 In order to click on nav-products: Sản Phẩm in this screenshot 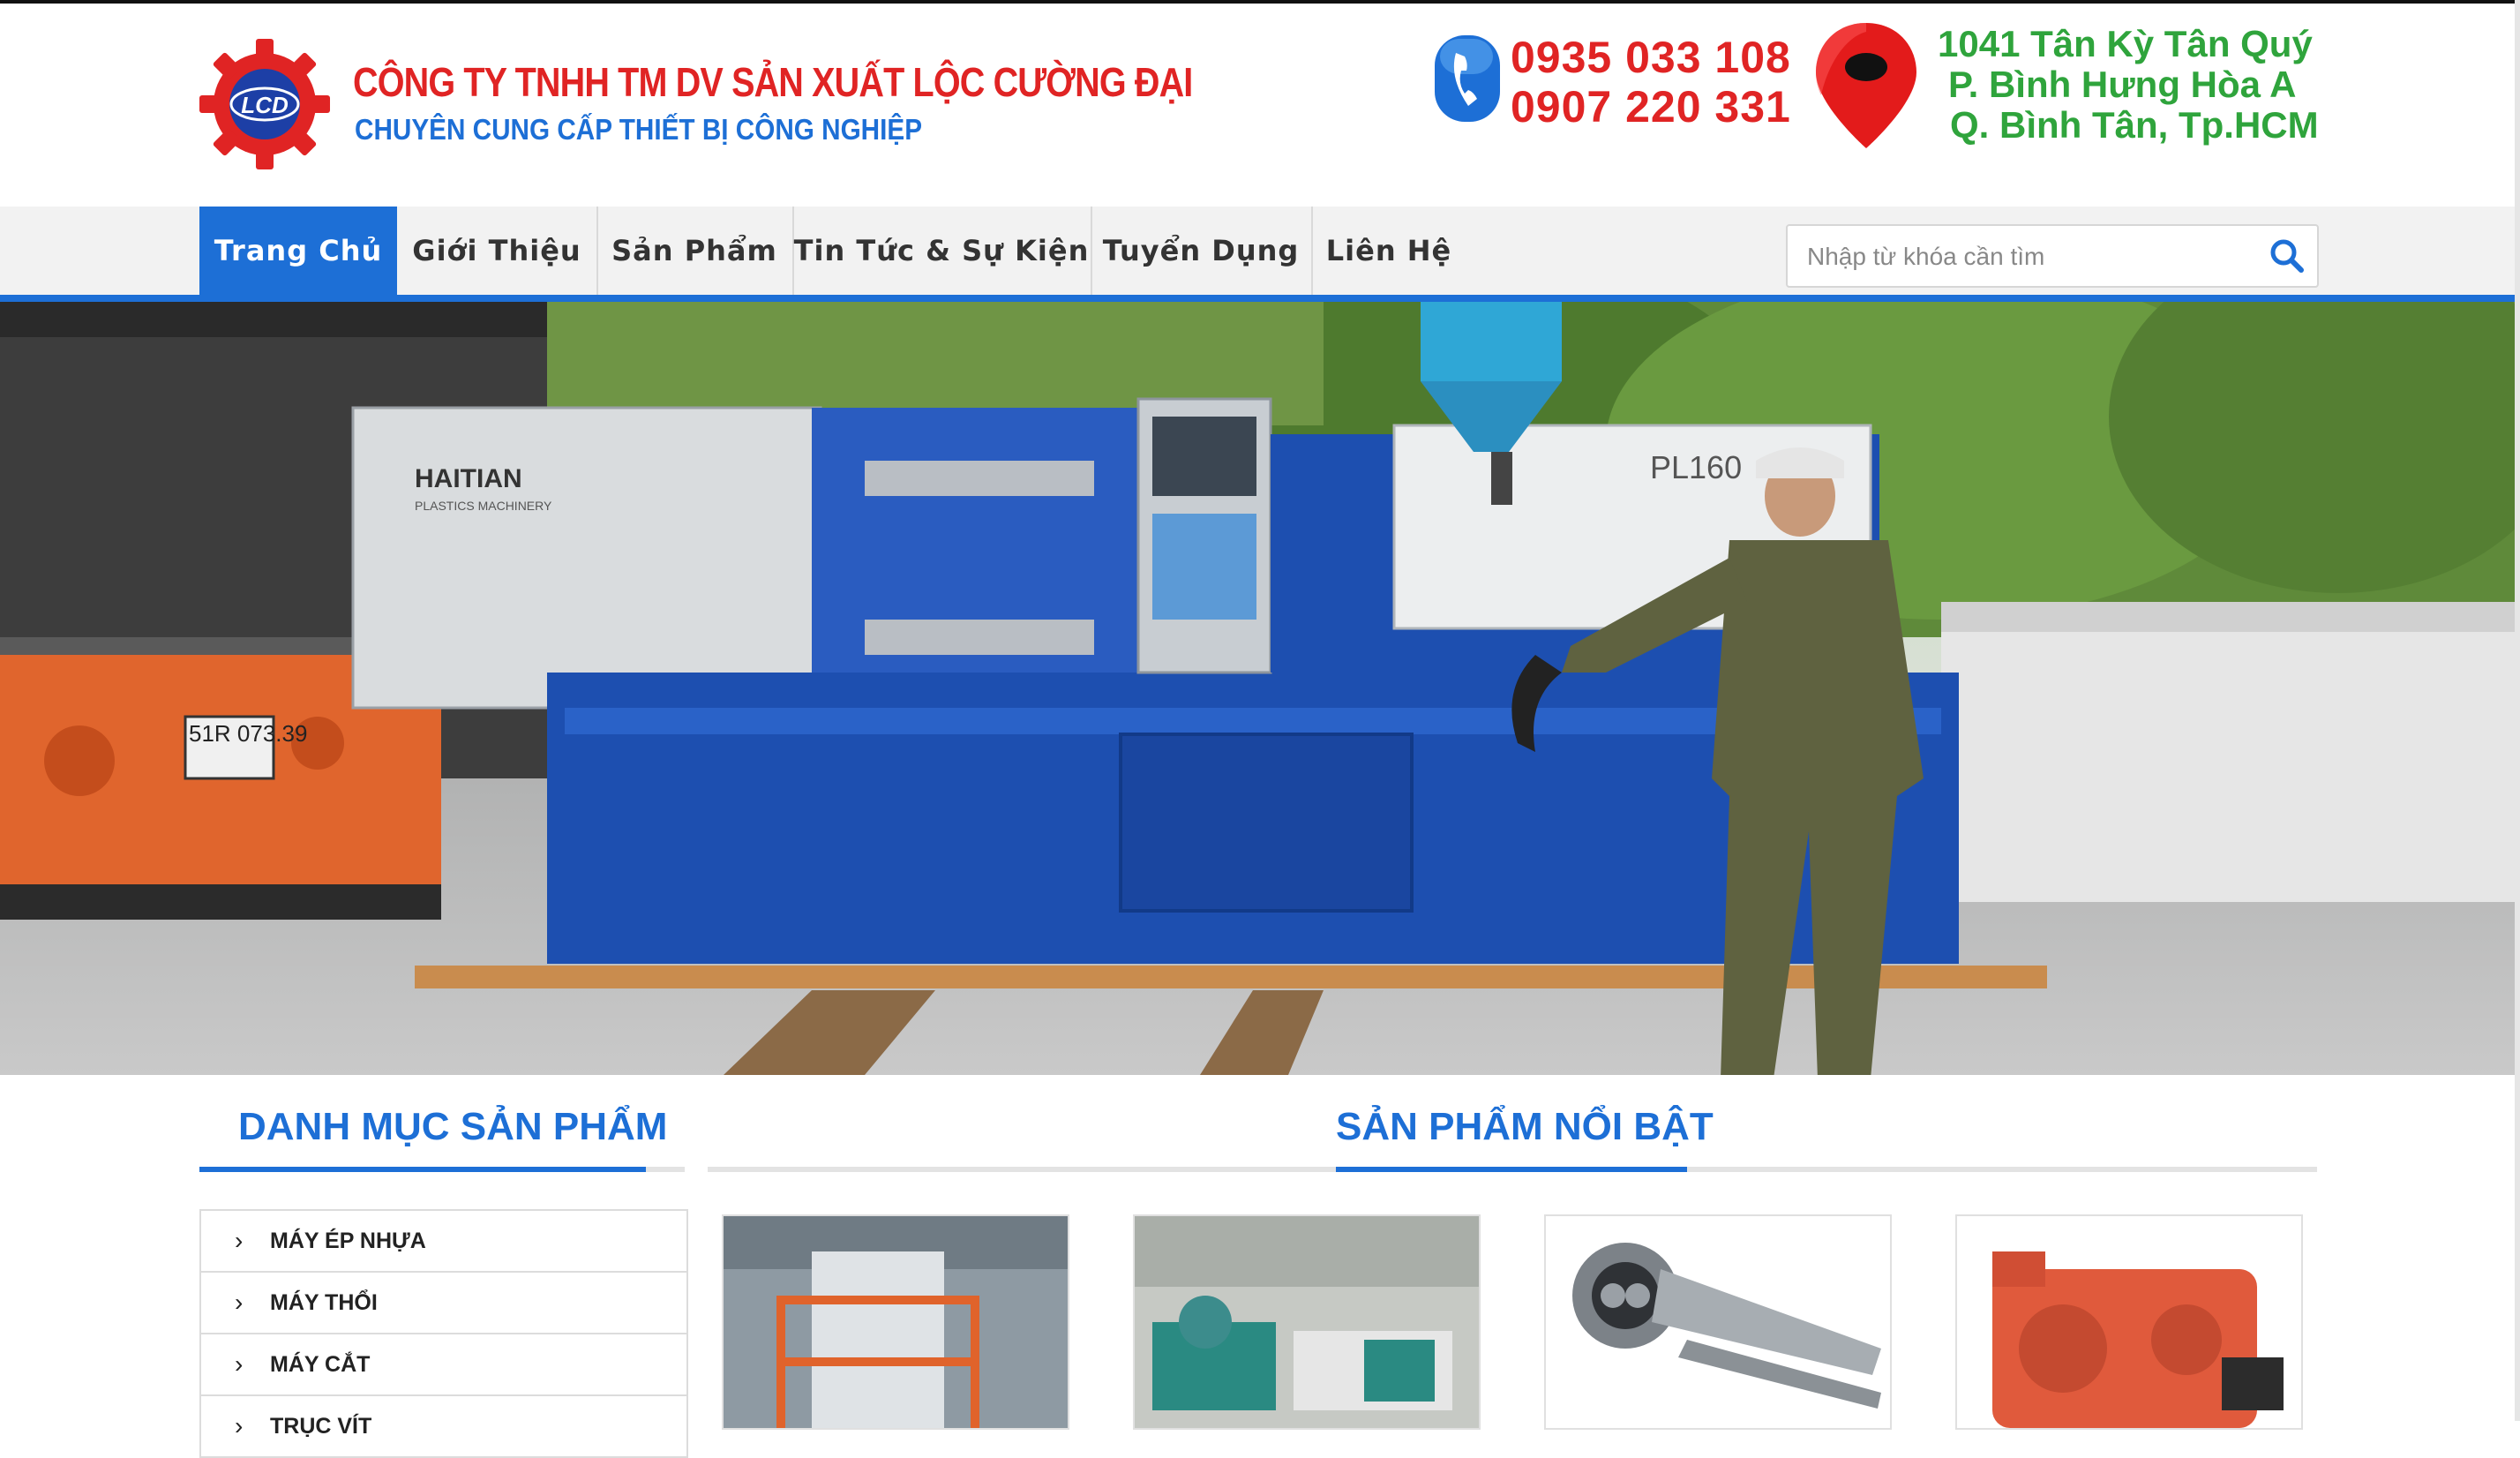, I will do `click(695, 251)`.